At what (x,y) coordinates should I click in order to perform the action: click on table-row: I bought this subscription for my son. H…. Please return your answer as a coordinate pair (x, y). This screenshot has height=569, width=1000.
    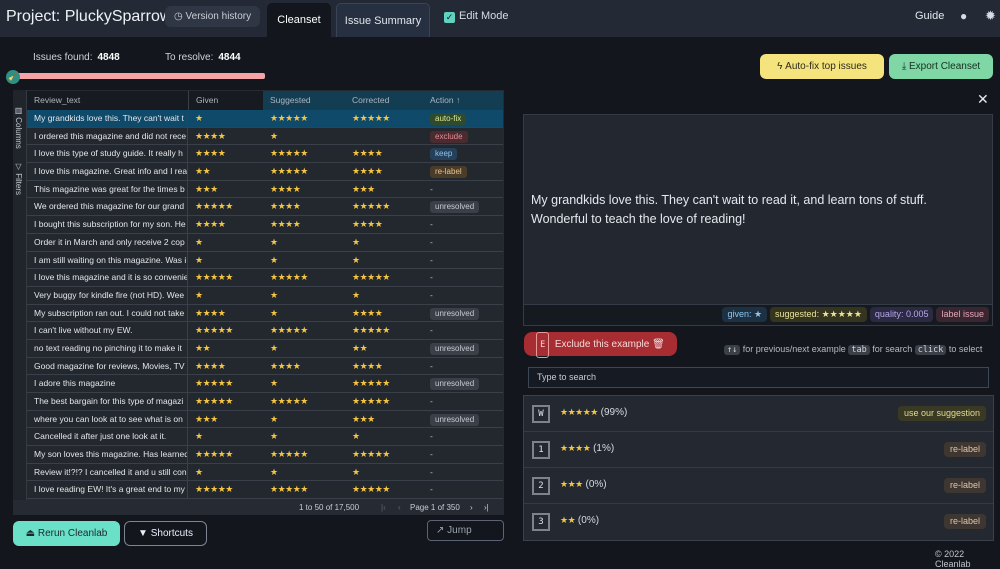
    Looking at the image, I should click on (265, 225).